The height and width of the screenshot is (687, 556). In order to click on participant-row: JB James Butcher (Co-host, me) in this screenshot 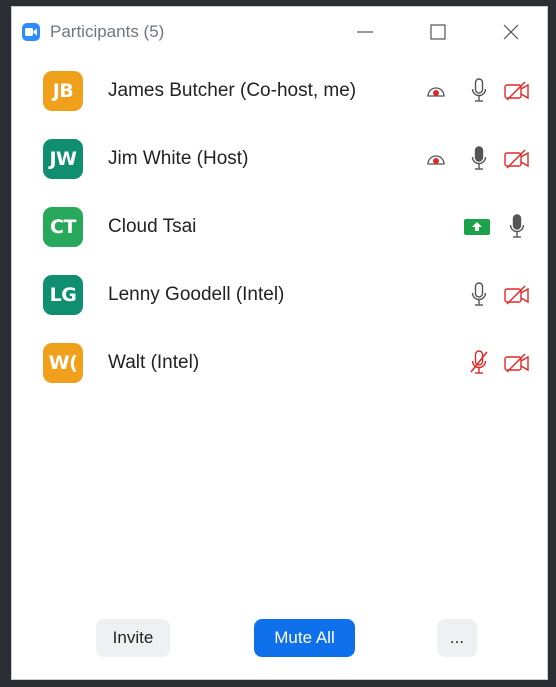, I will do `click(279, 91)`.